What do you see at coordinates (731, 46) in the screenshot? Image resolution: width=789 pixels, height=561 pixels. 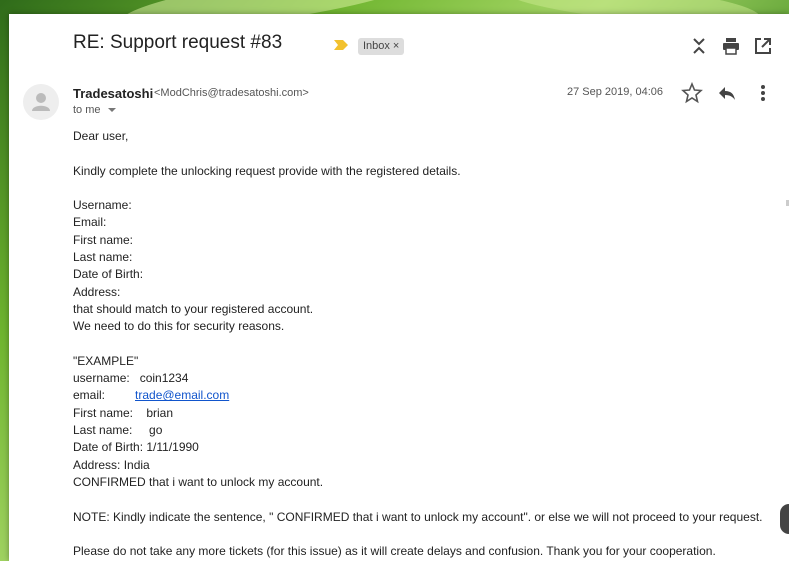 I see `print-icon` at bounding box center [731, 46].